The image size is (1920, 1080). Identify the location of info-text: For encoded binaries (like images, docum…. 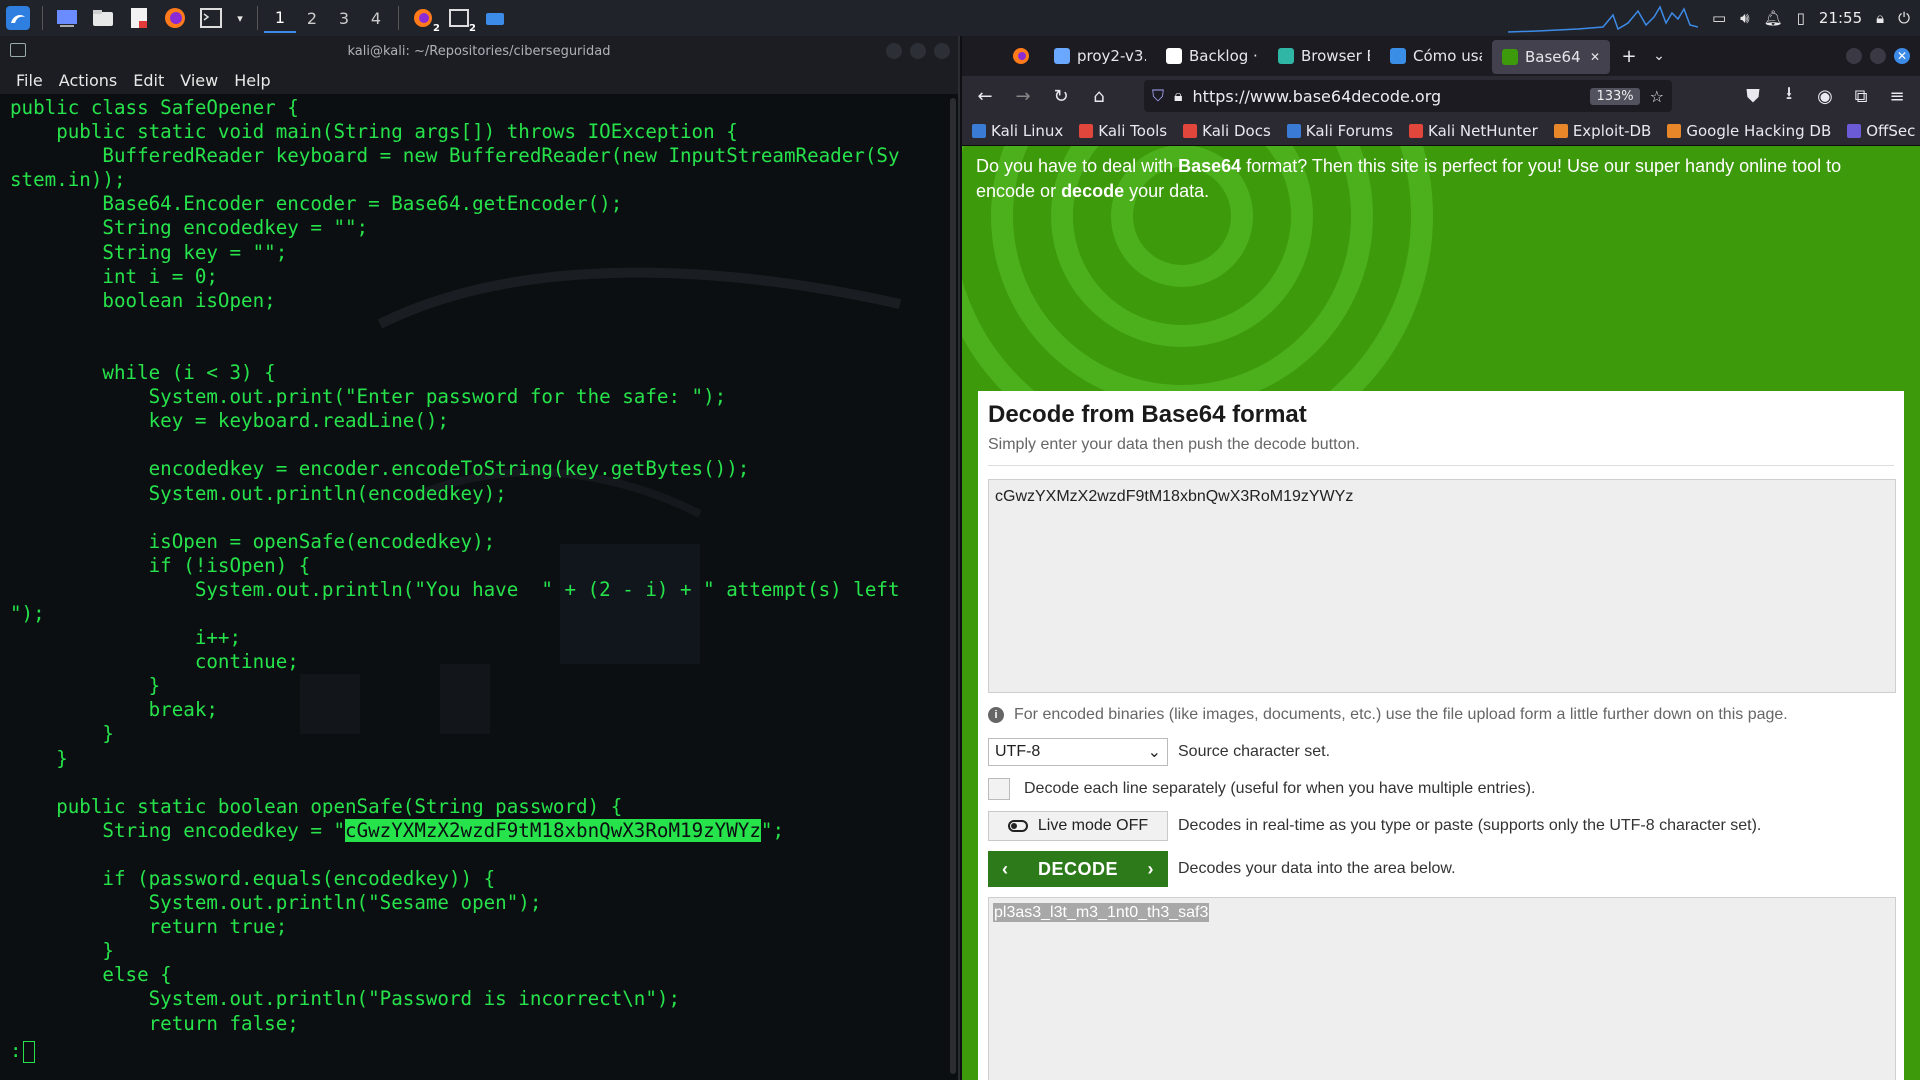
(1401, 714).